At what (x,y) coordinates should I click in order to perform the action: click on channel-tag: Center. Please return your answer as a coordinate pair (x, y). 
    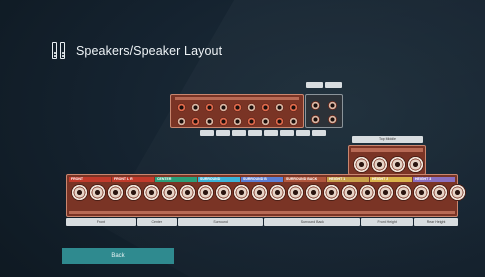
    Looking at the image, I should click on (156, 222).